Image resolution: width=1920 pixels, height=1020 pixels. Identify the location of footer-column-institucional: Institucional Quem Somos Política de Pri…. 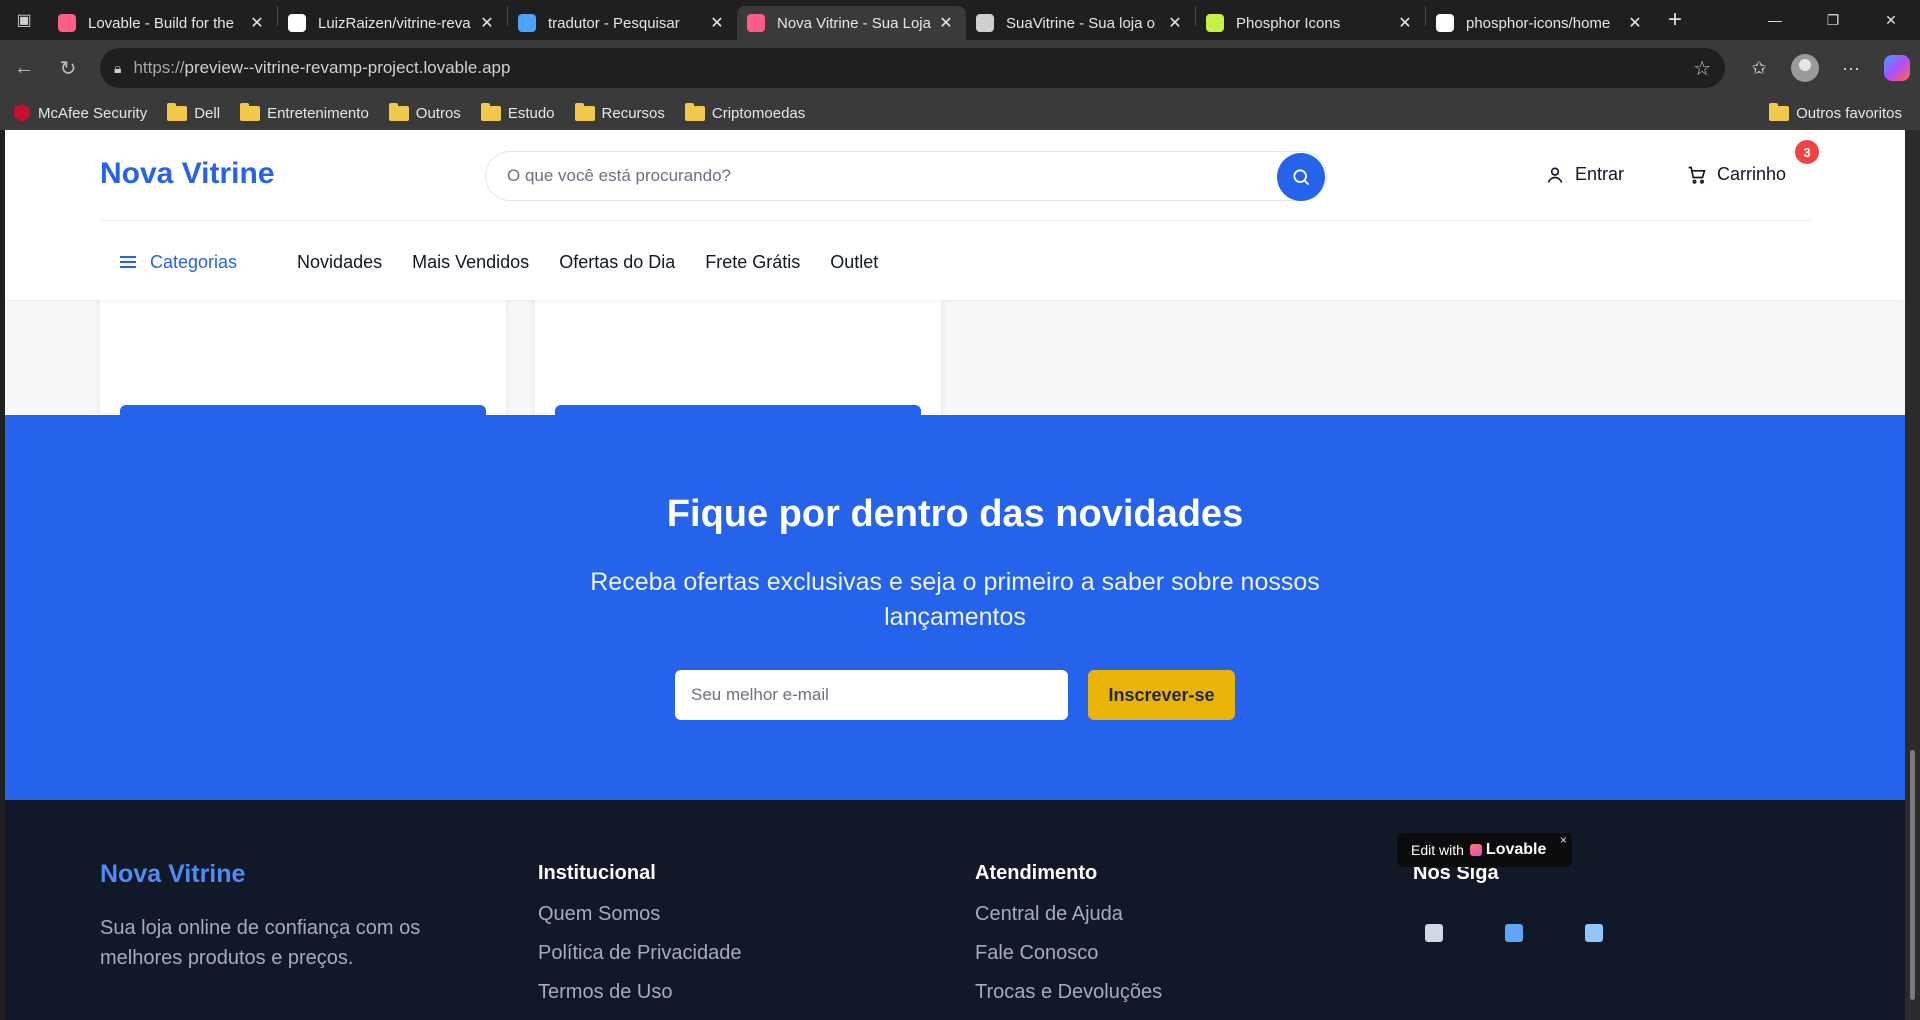
(639, 941).